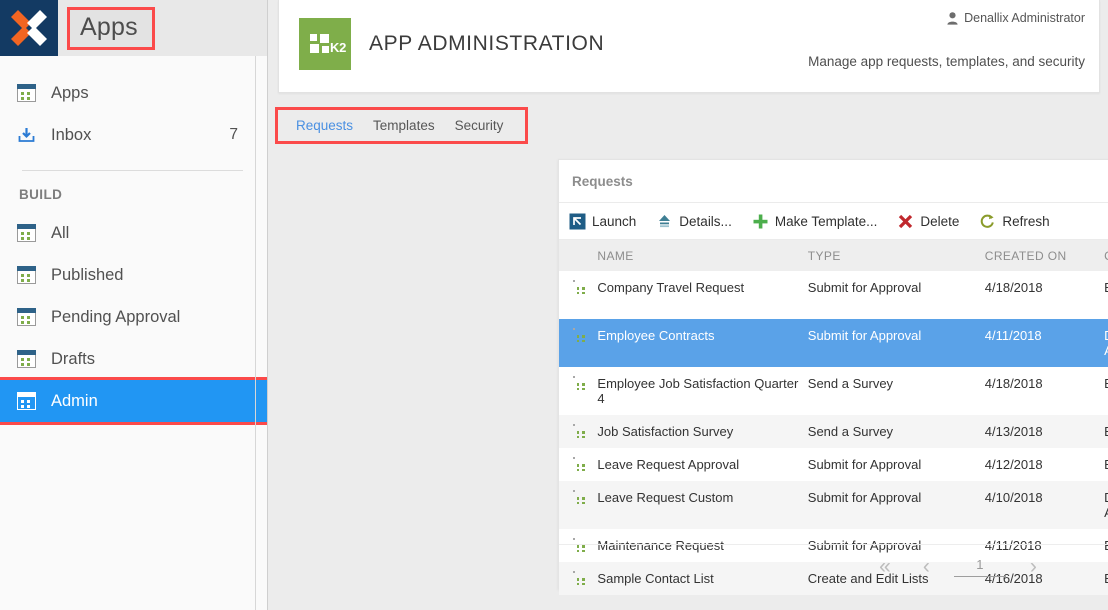 The image size is (1108, 610). I want to click on row-name: Leave Request Approval, so click(668, 464).